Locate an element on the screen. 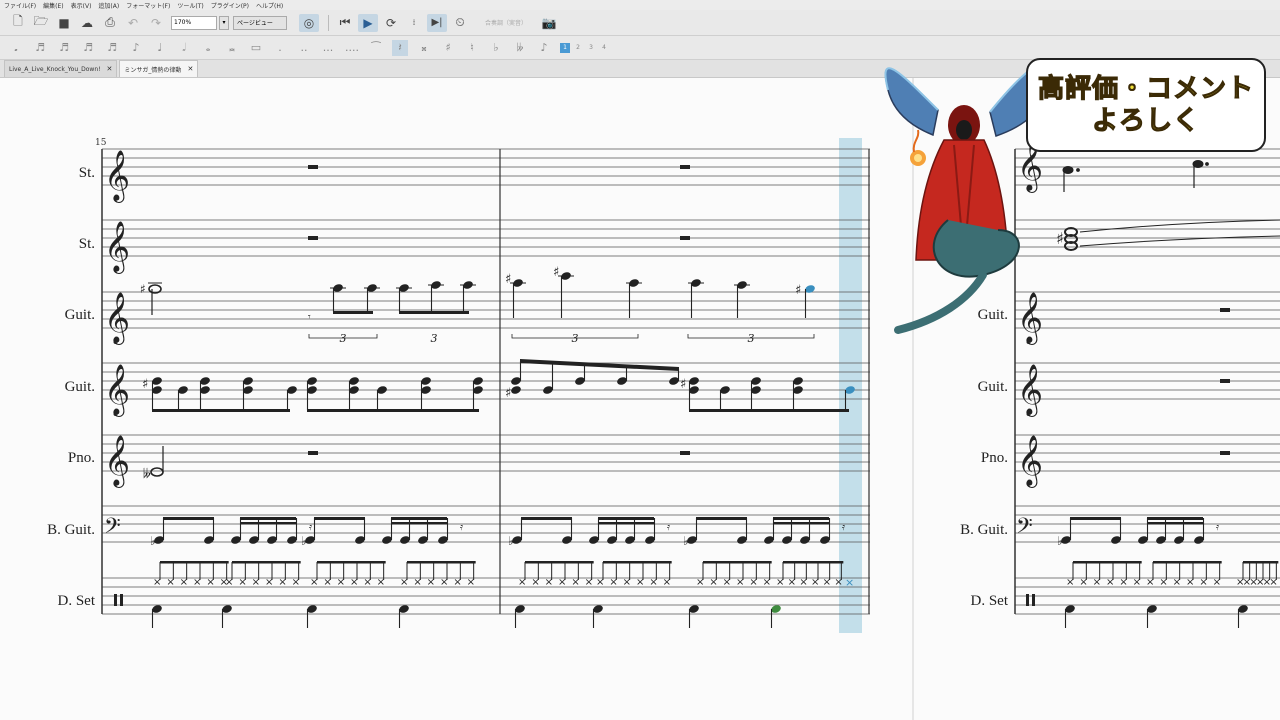 This screenshot has width=1280, height=720. new-score-icon: 🗋 is located at coordinates (18, 23).